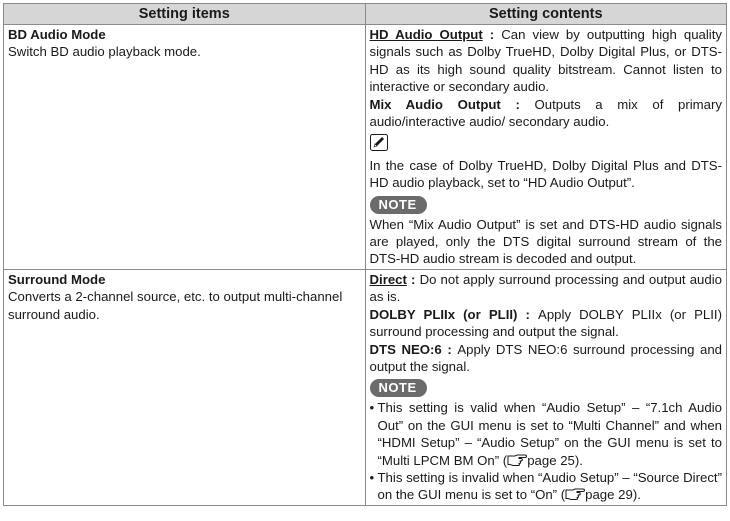 The image size is (730, 521). I want to click on page-reference: page 25, so click(551, 460).